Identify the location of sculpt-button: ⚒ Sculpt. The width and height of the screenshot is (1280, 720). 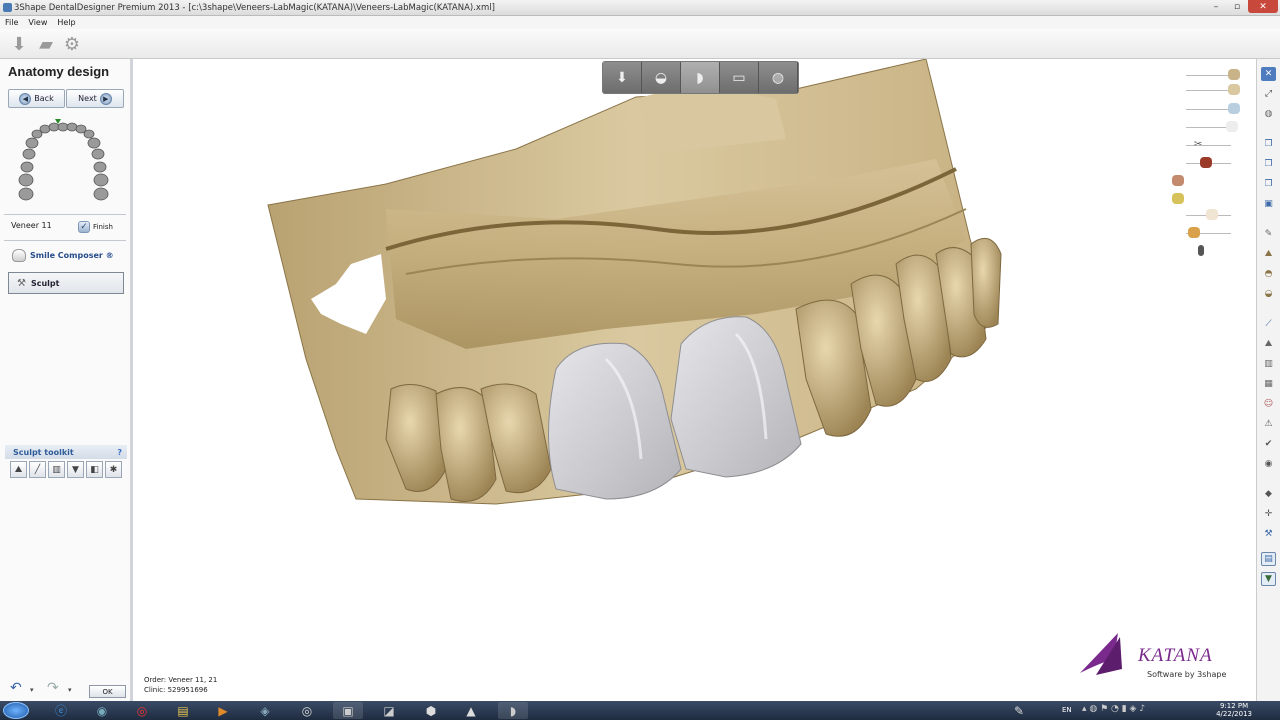
(66, 283).